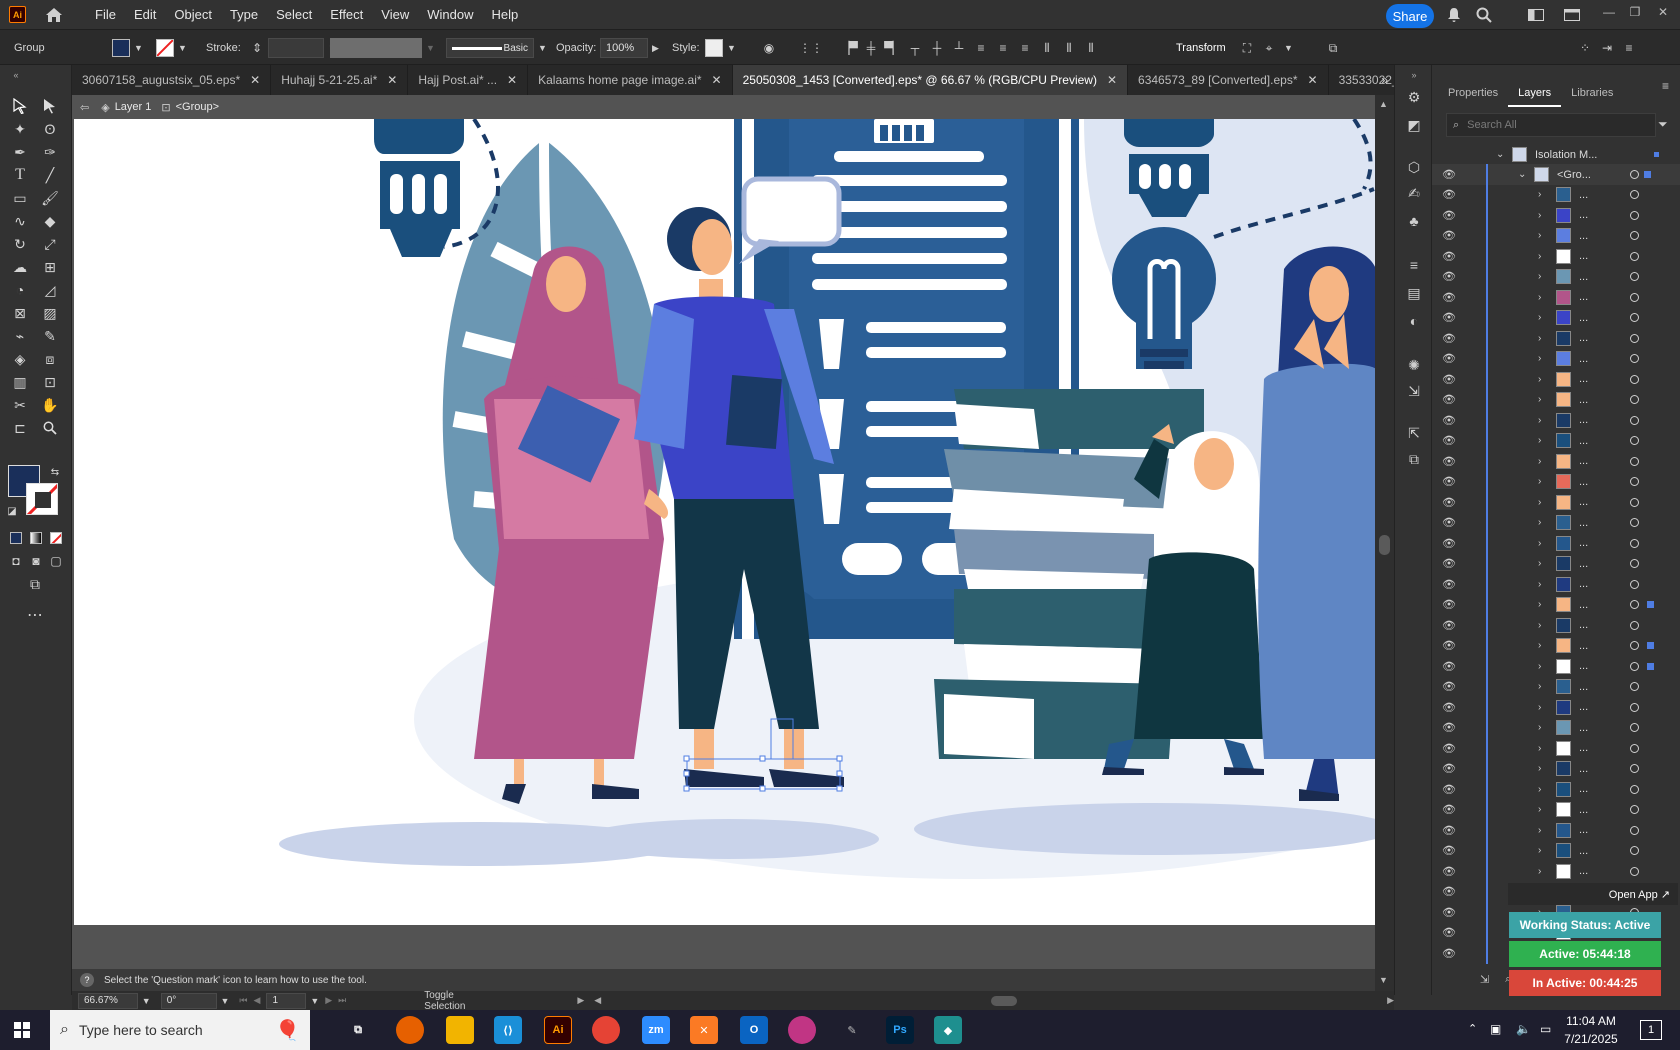 Image resolution: width=1680 pixels, height=1050 pixels. I want to click on menu-edit: Edit, so click(145, 14).